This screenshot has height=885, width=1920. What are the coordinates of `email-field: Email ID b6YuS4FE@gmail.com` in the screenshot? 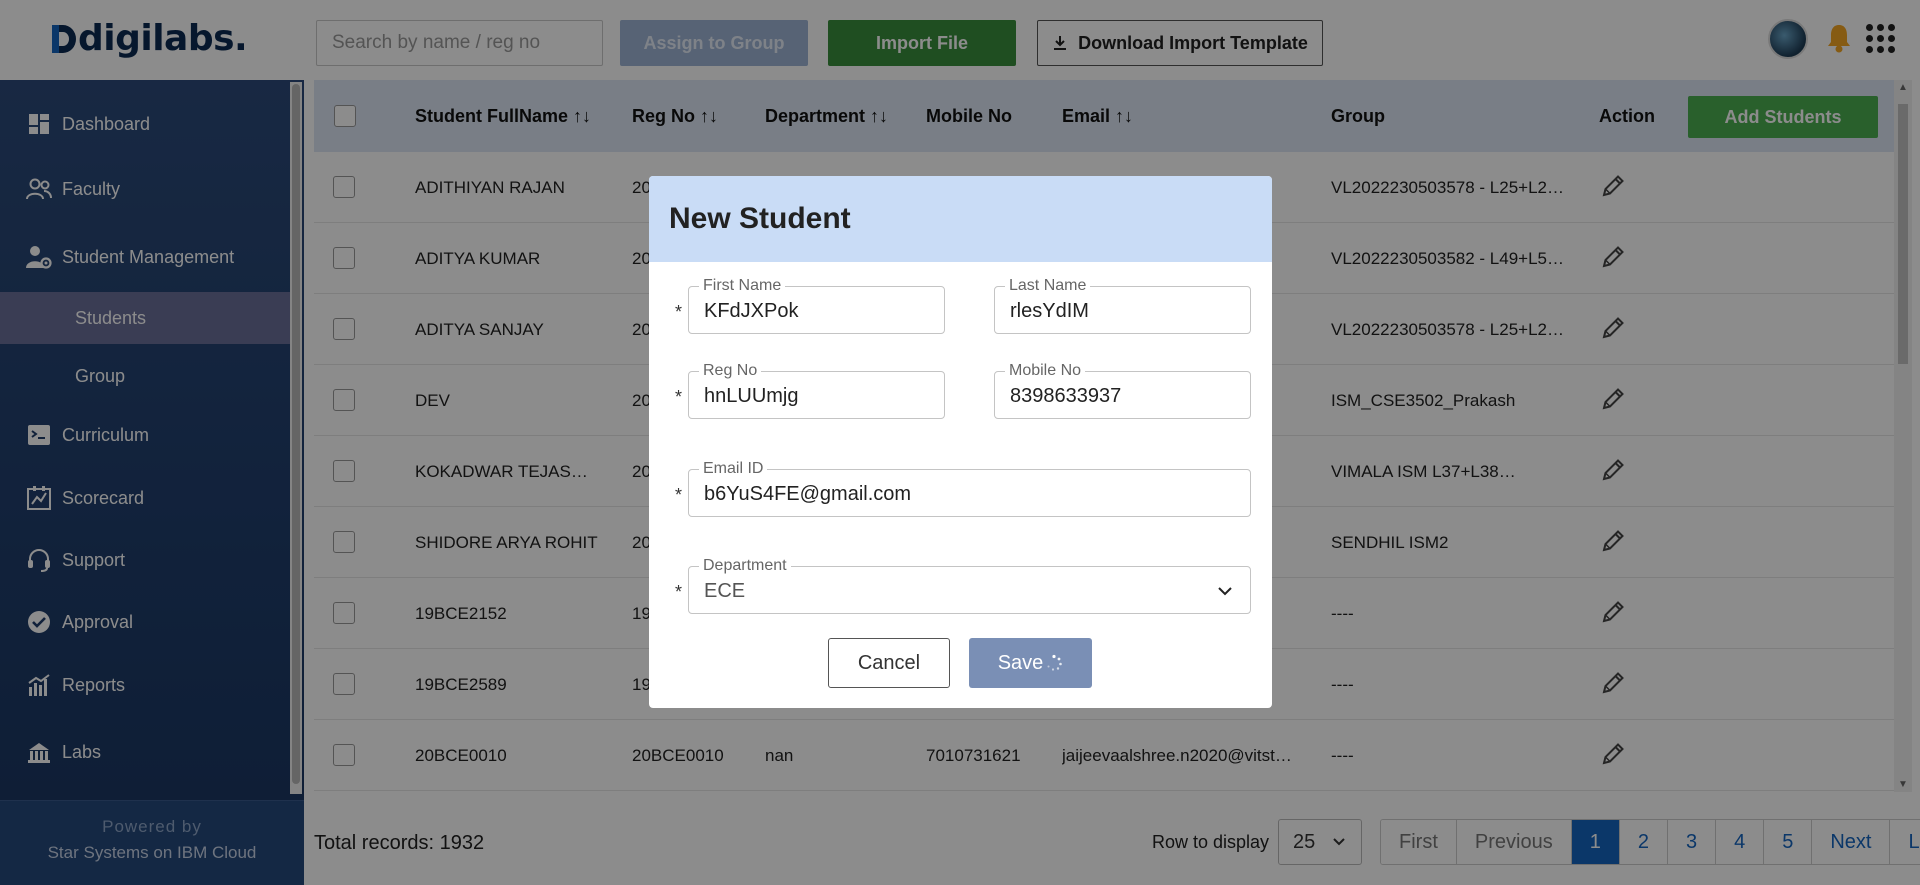 It's located at (969, 488).